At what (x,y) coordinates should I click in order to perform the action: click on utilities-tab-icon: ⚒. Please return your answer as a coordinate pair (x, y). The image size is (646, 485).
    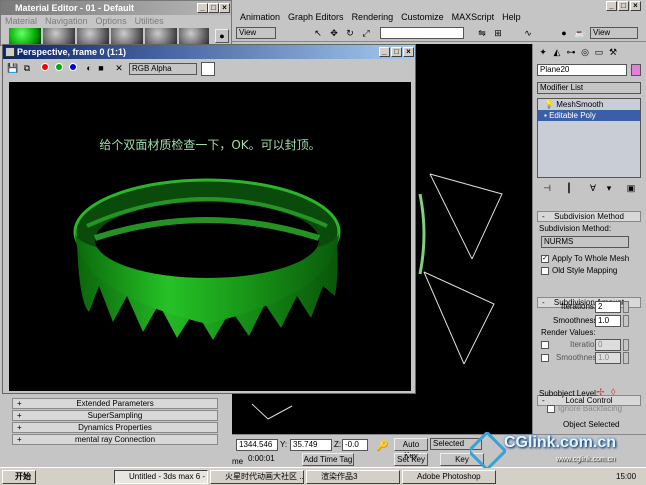
    Looking at the image, I should click on (613, 52).